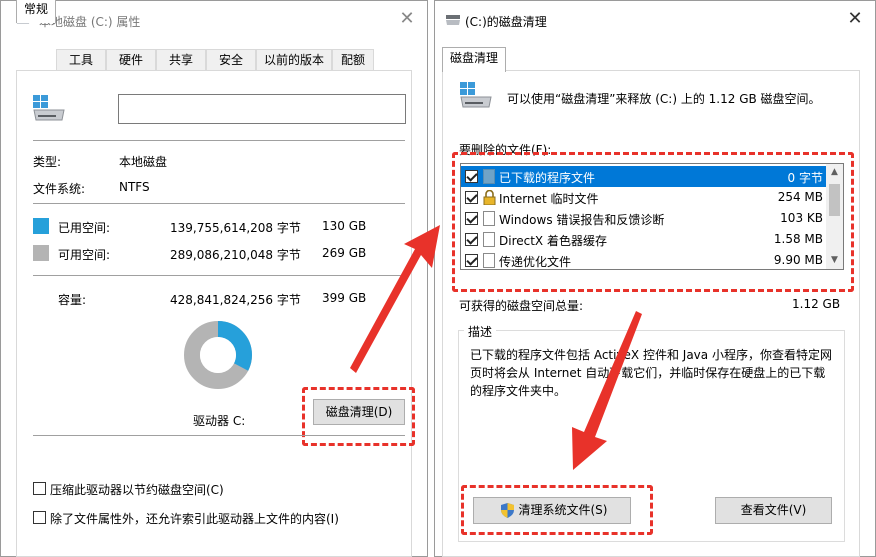 This screenshot has height=557, width=876. Describe the element at coordinates (41, 226) in the screenshot. I see `used-space-swatch` at that location.